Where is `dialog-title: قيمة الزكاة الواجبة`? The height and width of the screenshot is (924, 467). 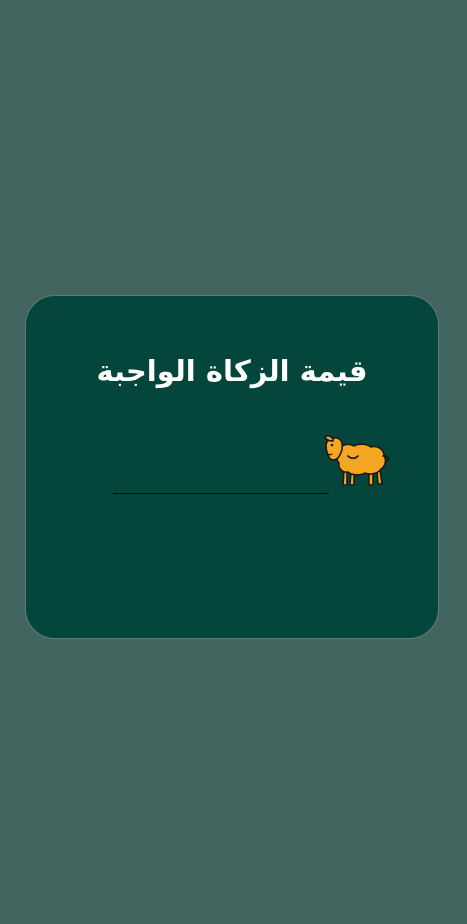 dialog-title: قيمة الزكاة الواجبة is located at coordinates (232, 371).